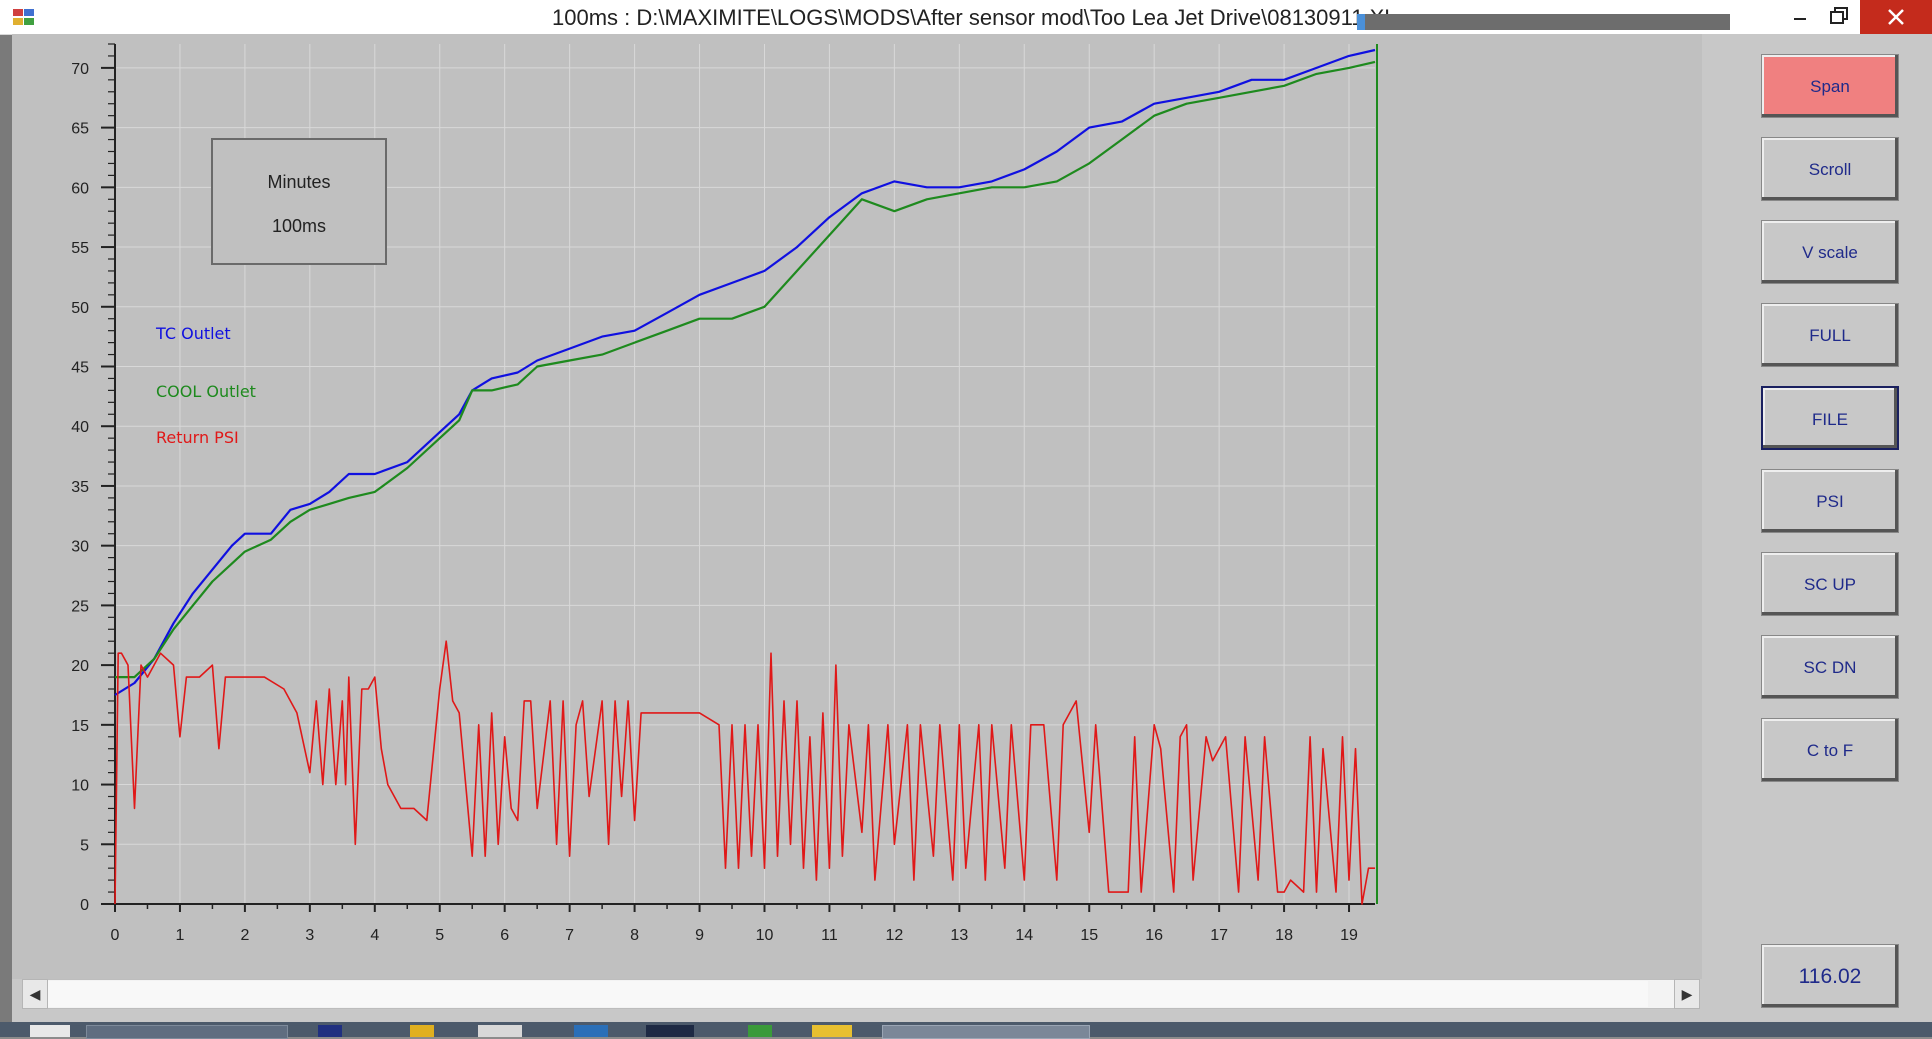  Describe the element at coordinates (80, 188) in the screenshot. I see `y-tick-label: 60` at that location.